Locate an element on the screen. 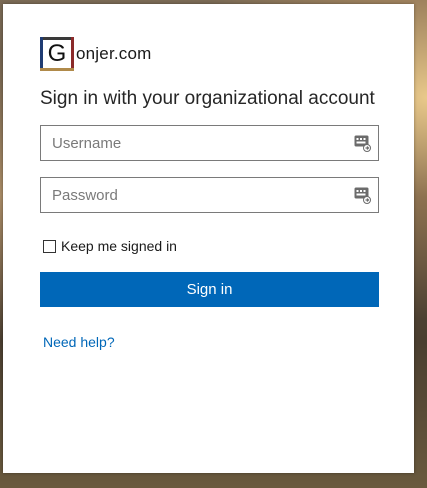 The width and height of the screenshot is (427, 488). logo-letter: G is located at coordinates (57, 53).